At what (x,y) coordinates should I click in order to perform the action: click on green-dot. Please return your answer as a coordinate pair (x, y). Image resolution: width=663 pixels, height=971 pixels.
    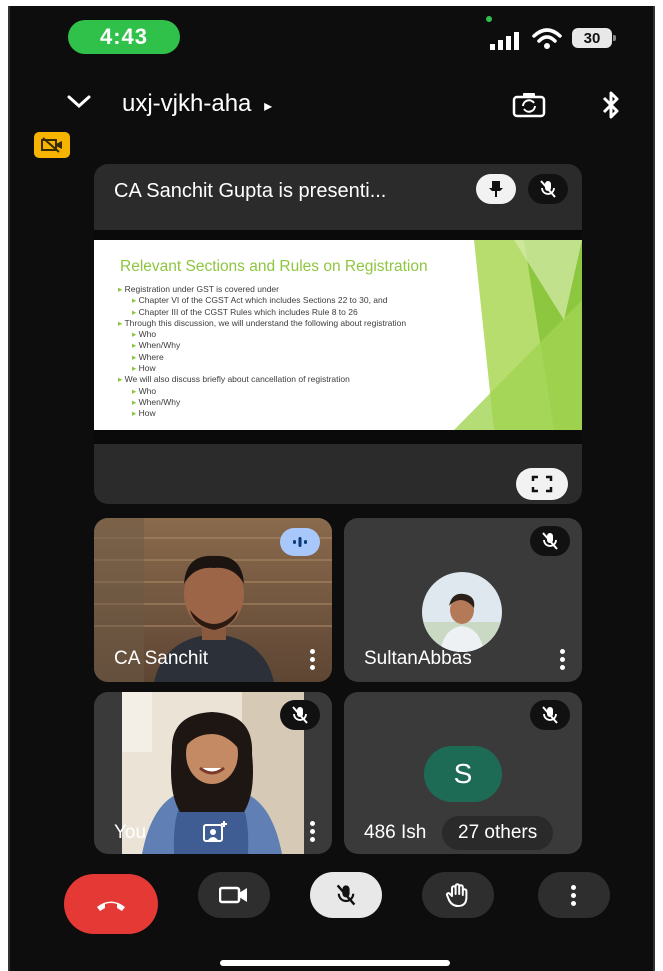
    Looking at the image, I should click on (489, 19).